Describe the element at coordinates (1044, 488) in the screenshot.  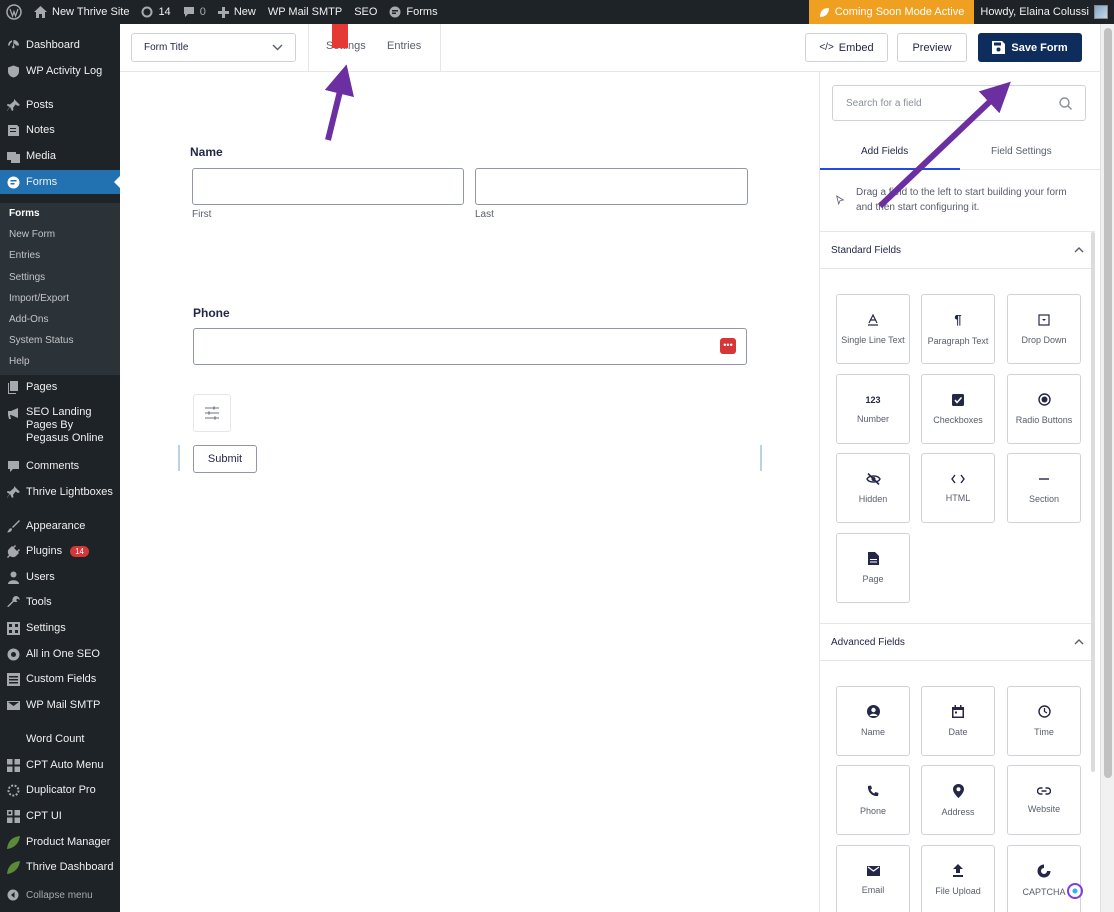
I see `field-section: Section` at that location.